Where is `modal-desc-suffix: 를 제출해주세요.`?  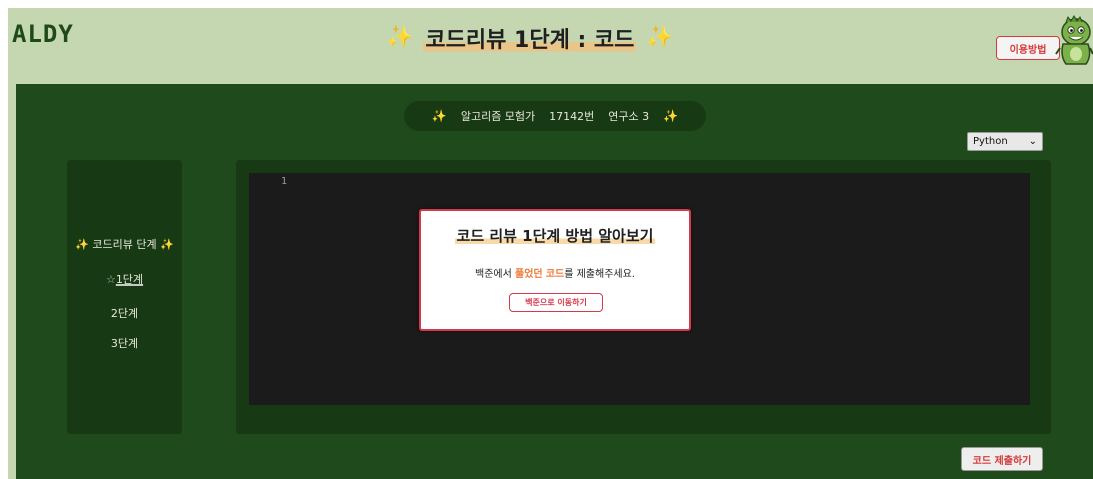
modal-desc-suffix: 를 제출해주세요. is located at coordinates (599, 274).